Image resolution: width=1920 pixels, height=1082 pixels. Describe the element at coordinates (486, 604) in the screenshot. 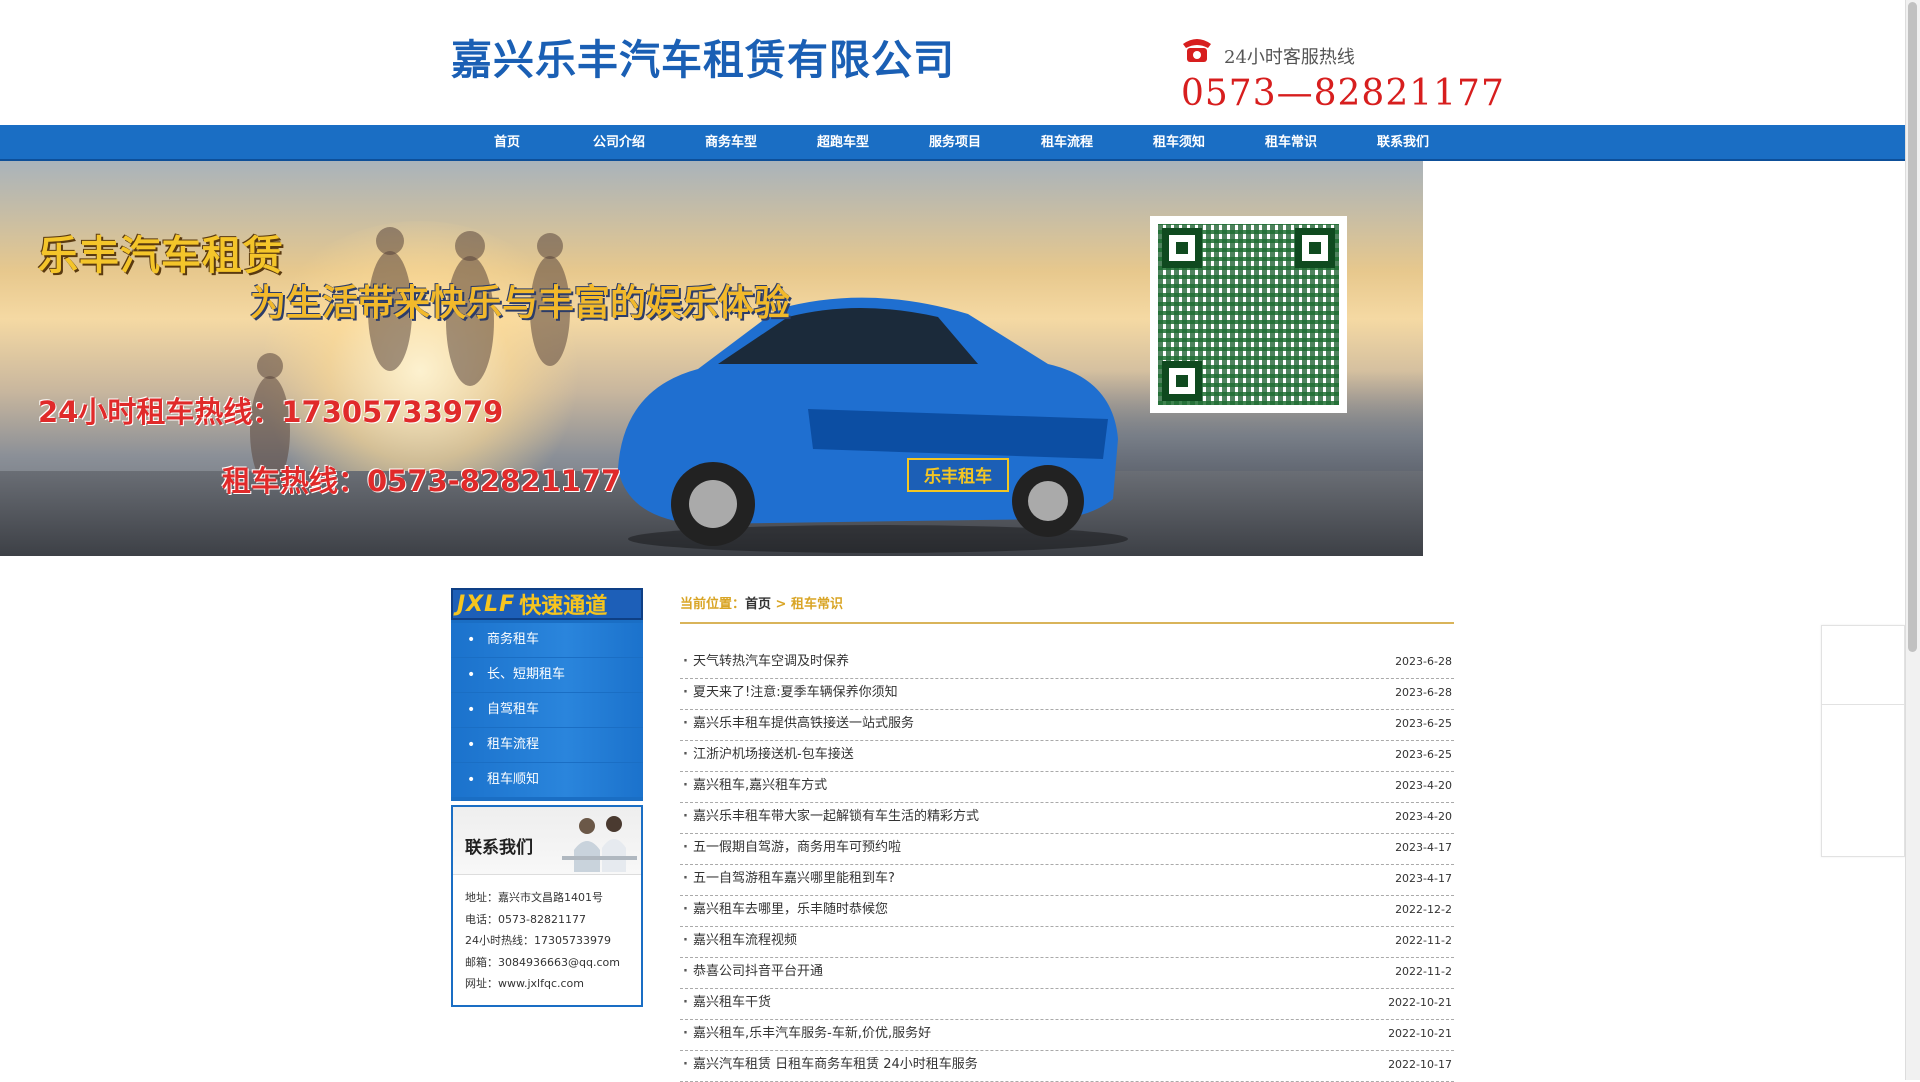

I see `quick-access-logo-text: JXLF` at that location.